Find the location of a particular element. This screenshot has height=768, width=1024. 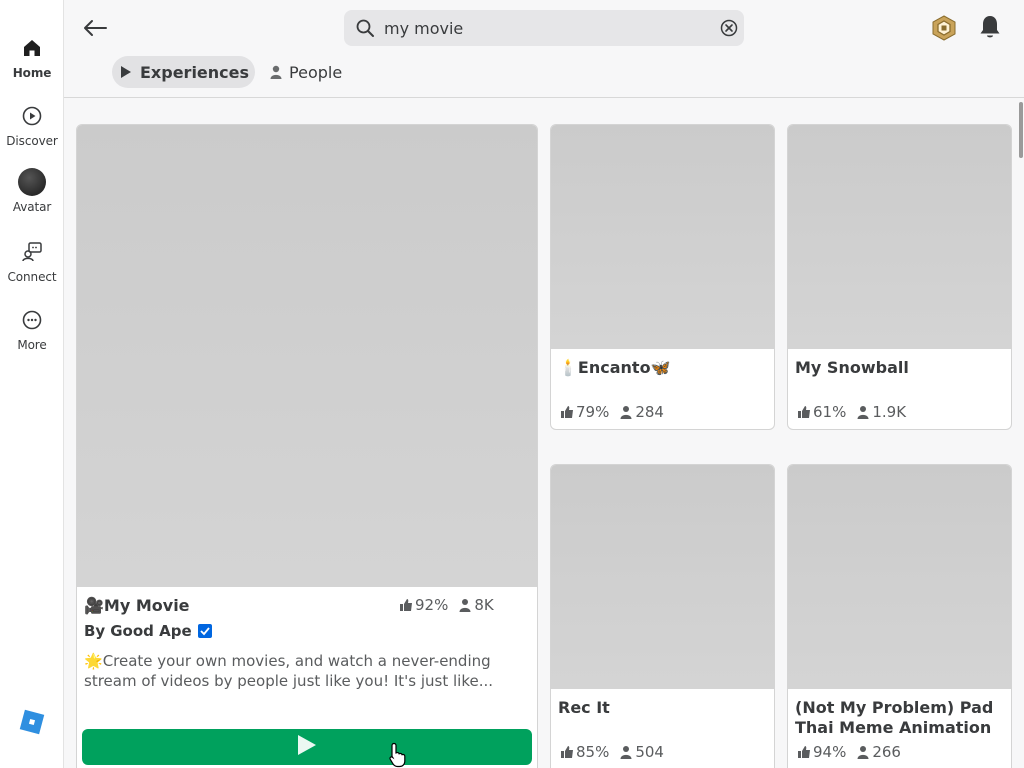

more-icon is located at coordinates (32, 320).